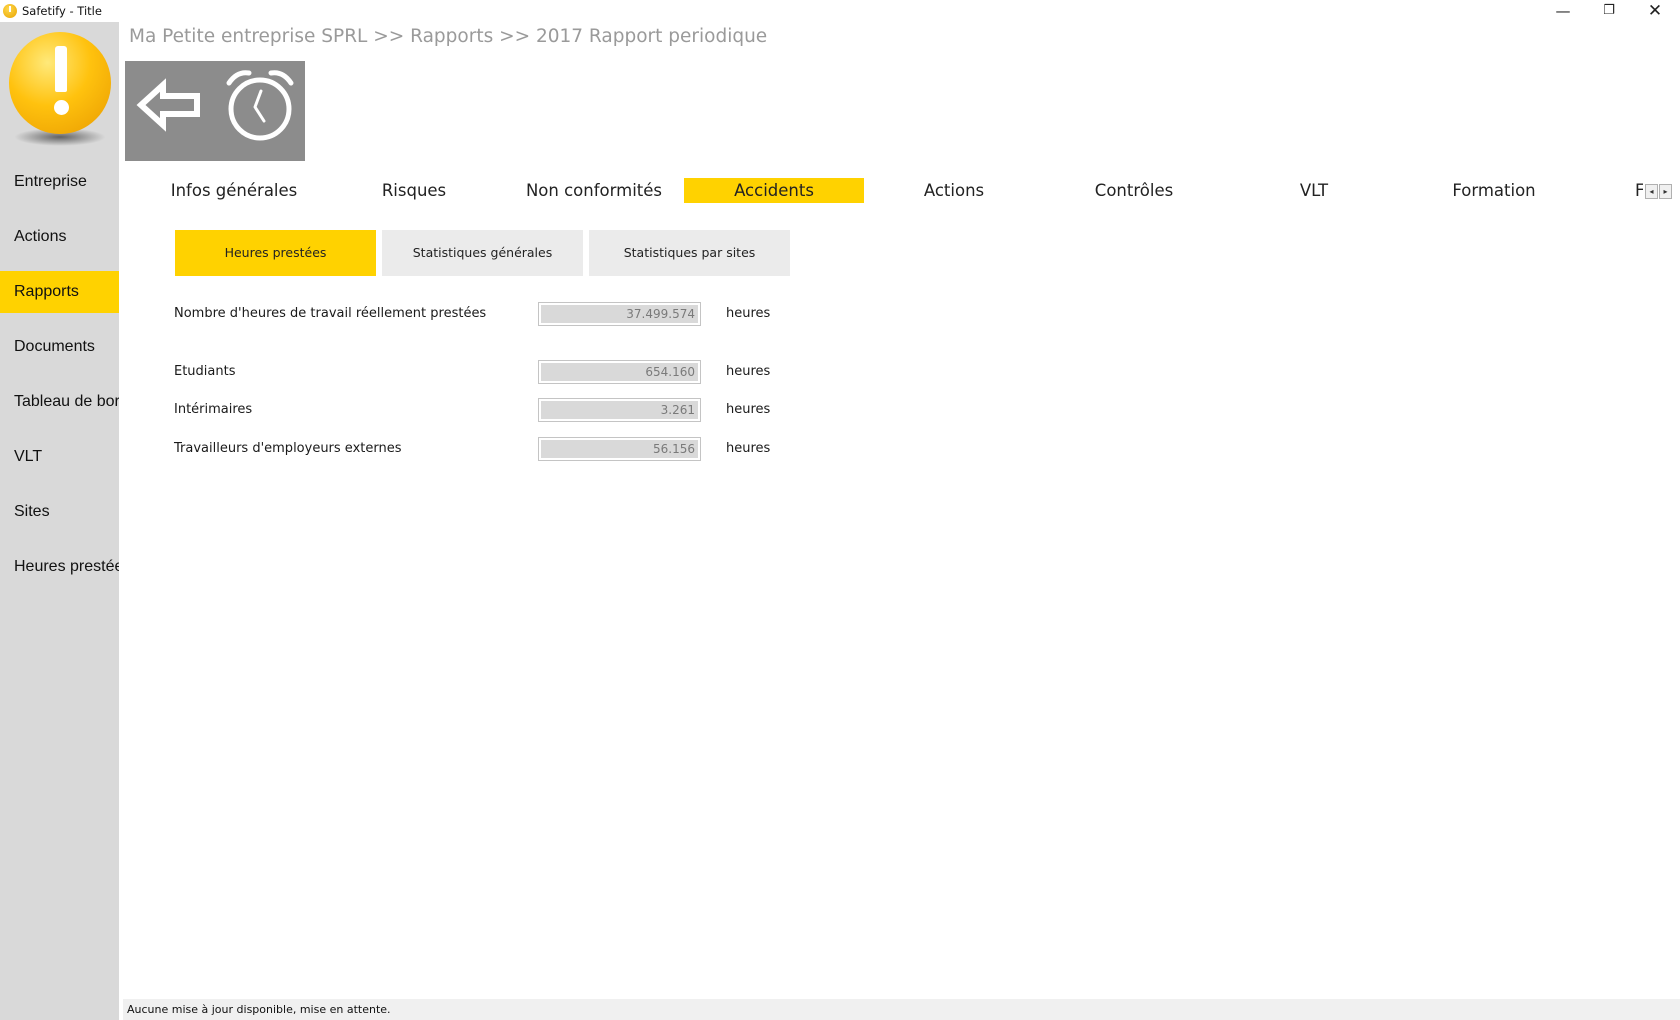 The height and width of the screenshot is (1020, 1680). Describe the element at coordinates (482, 253) in the screenshot. I see `subtab-statistiques-generales: Statistiques générales` at that location.